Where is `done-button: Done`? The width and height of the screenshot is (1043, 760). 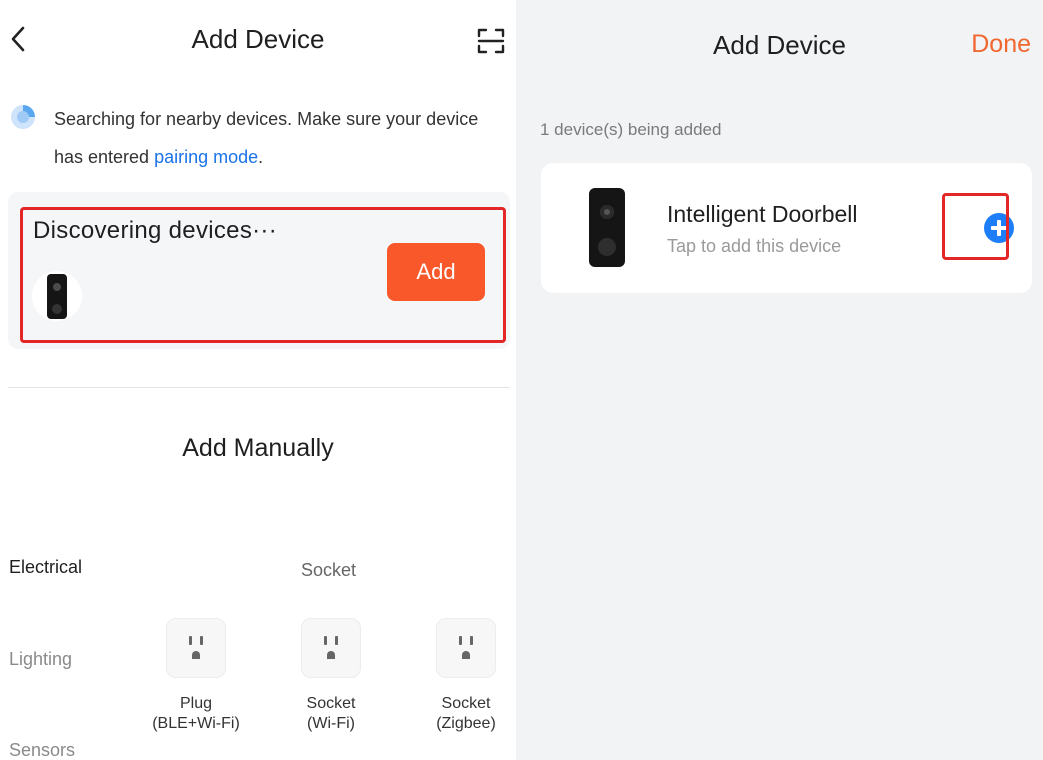 done-button: Done is located at coordinates (1001, 44).